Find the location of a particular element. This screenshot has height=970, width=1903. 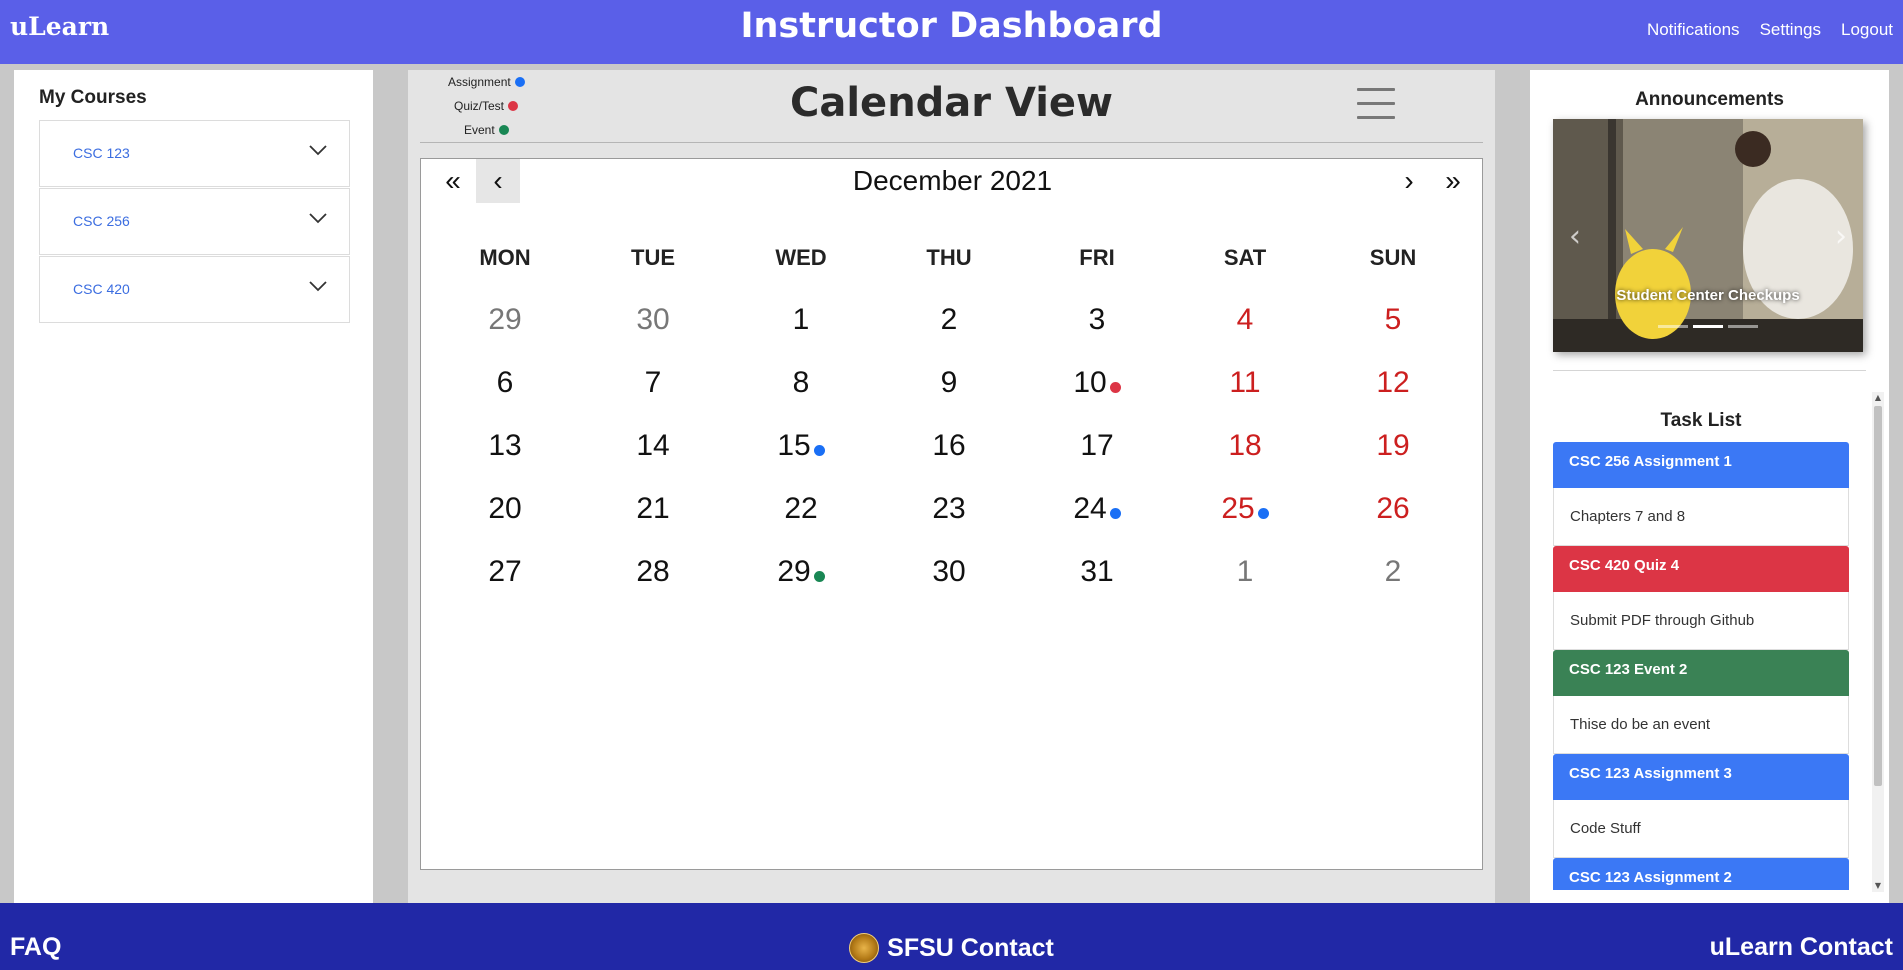

task-title: CSC 123 Event 2 is located at coordinates (1701, 673).